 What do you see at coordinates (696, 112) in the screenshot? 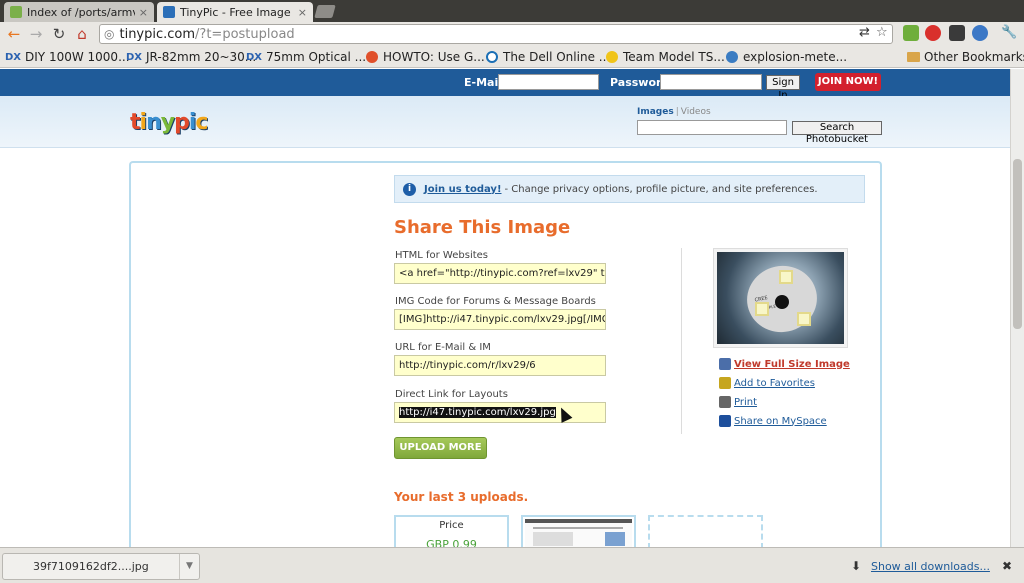
I see `search-tab-videos: Videos` at bounding box center [696, 112].